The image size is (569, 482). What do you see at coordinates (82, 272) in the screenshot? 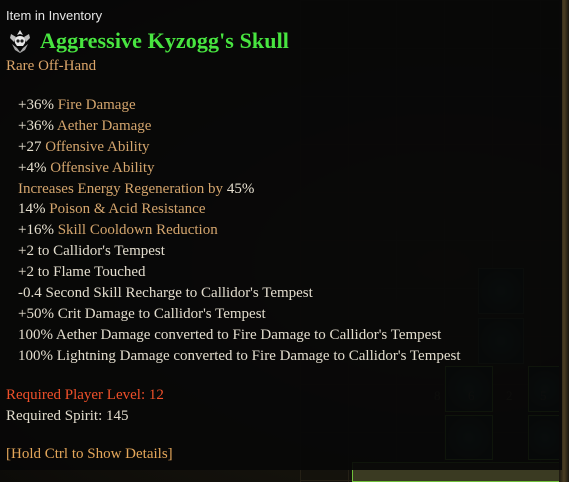
I see `stat-line: +2 to Flame Touched` at bounding box center [82, 272].